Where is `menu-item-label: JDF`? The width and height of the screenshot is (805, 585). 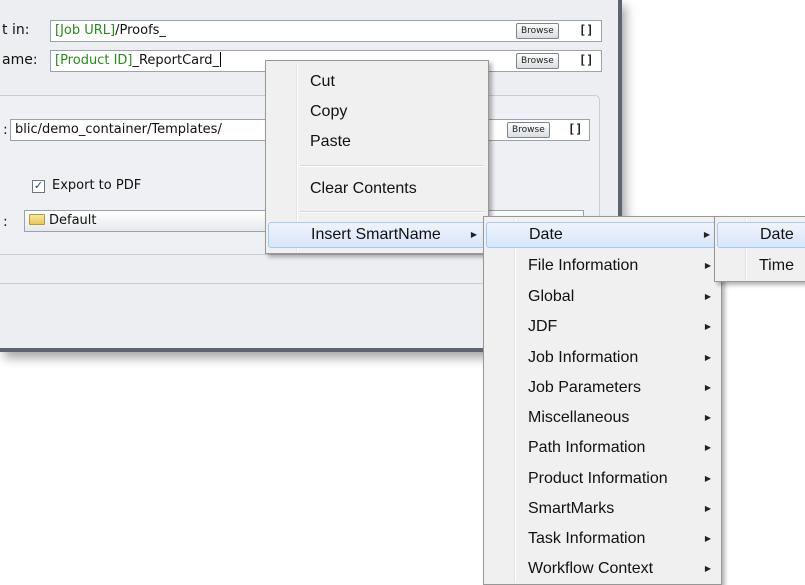 menu-item-label: JDF is located at coordinates (543, 326).